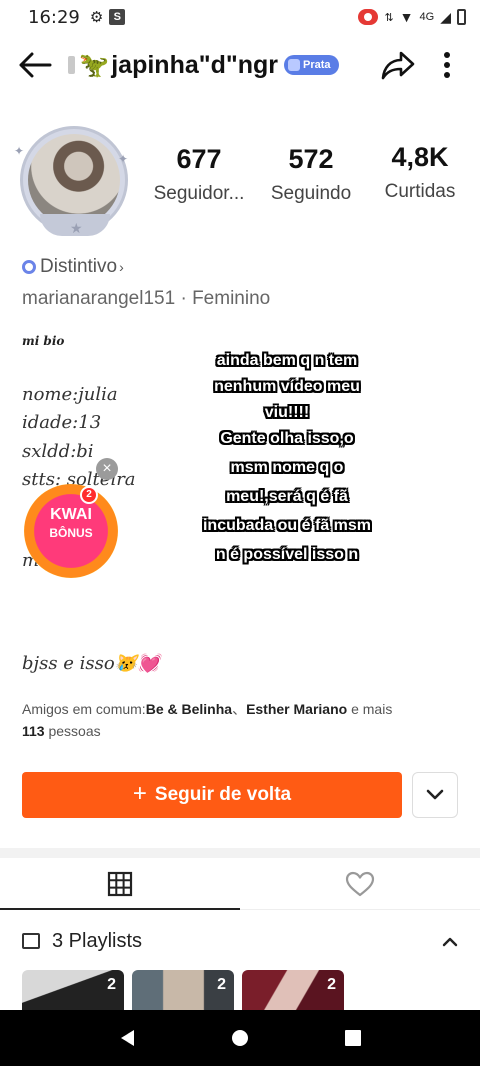 This screenshot has width=480, height=1066. Describe the element at coordinates (311, 159) in the screenshot. I see `following-count: 572` at that location.